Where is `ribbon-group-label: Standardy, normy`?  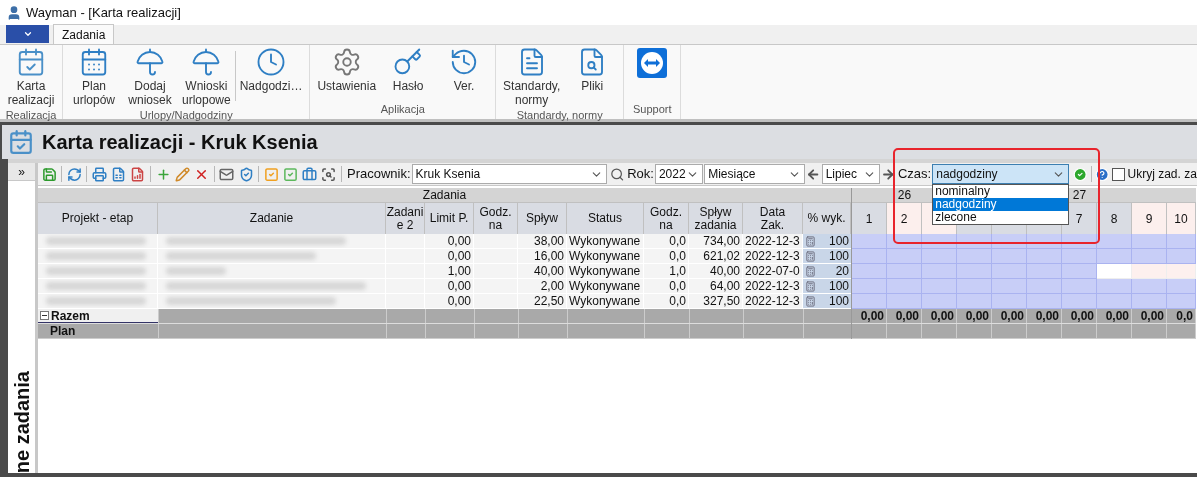 ribbon-group-label: Standardy, normy is located at coordinates (559, 115).